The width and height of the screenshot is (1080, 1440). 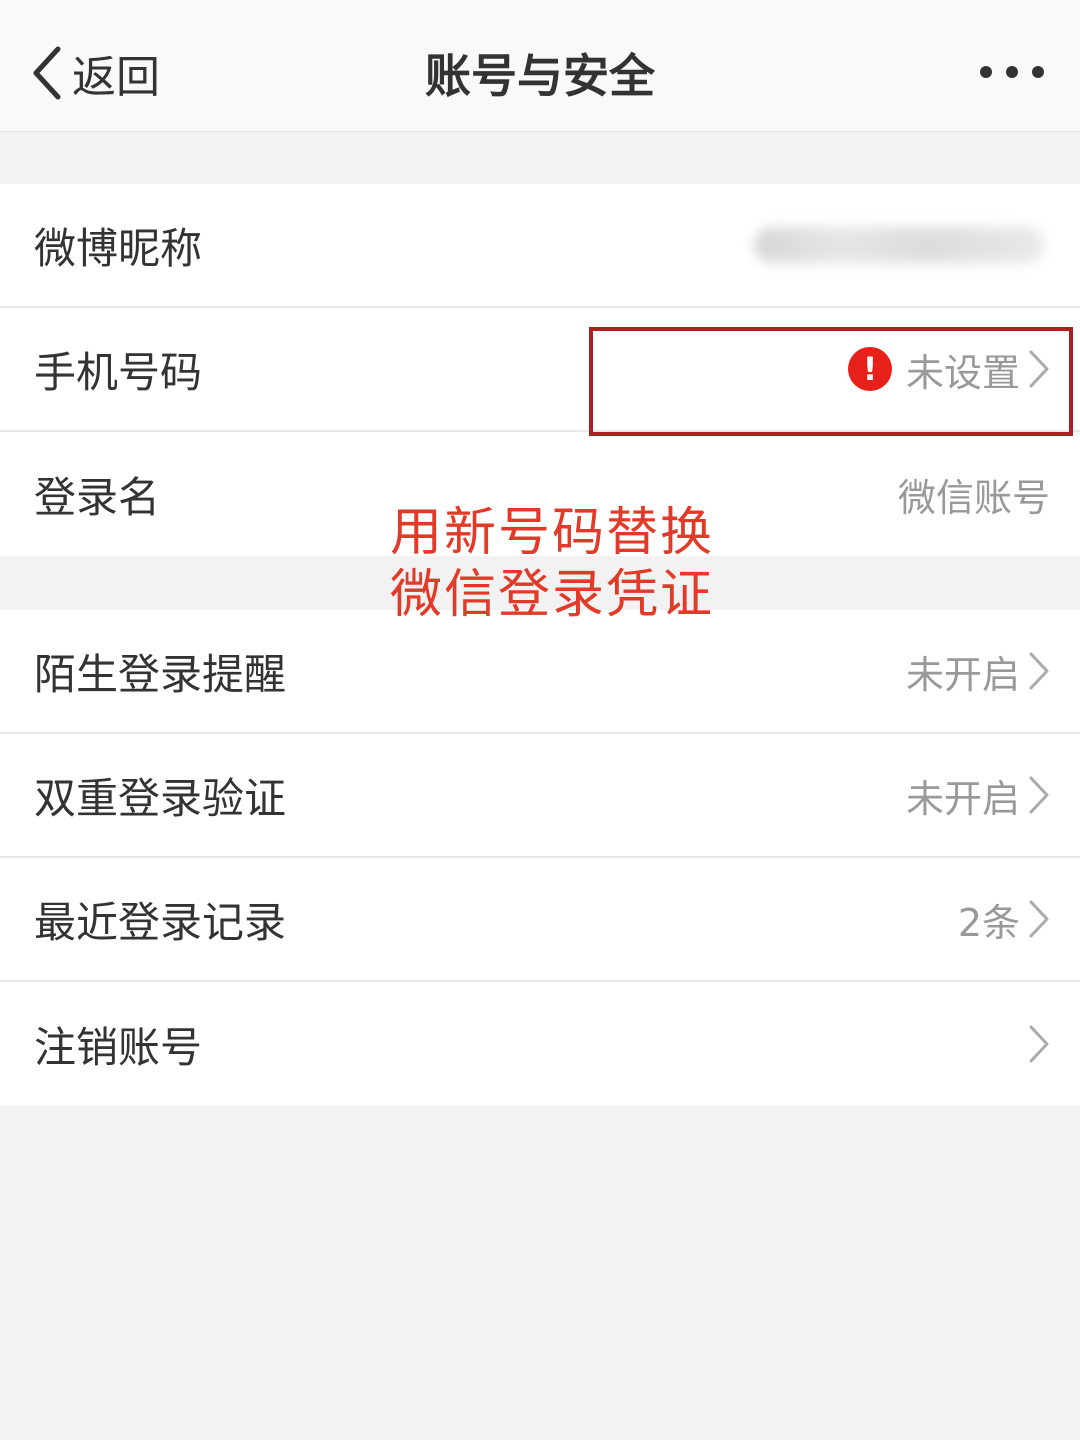 I want to click on row-value: 未设置, so click(x=962, y=372).